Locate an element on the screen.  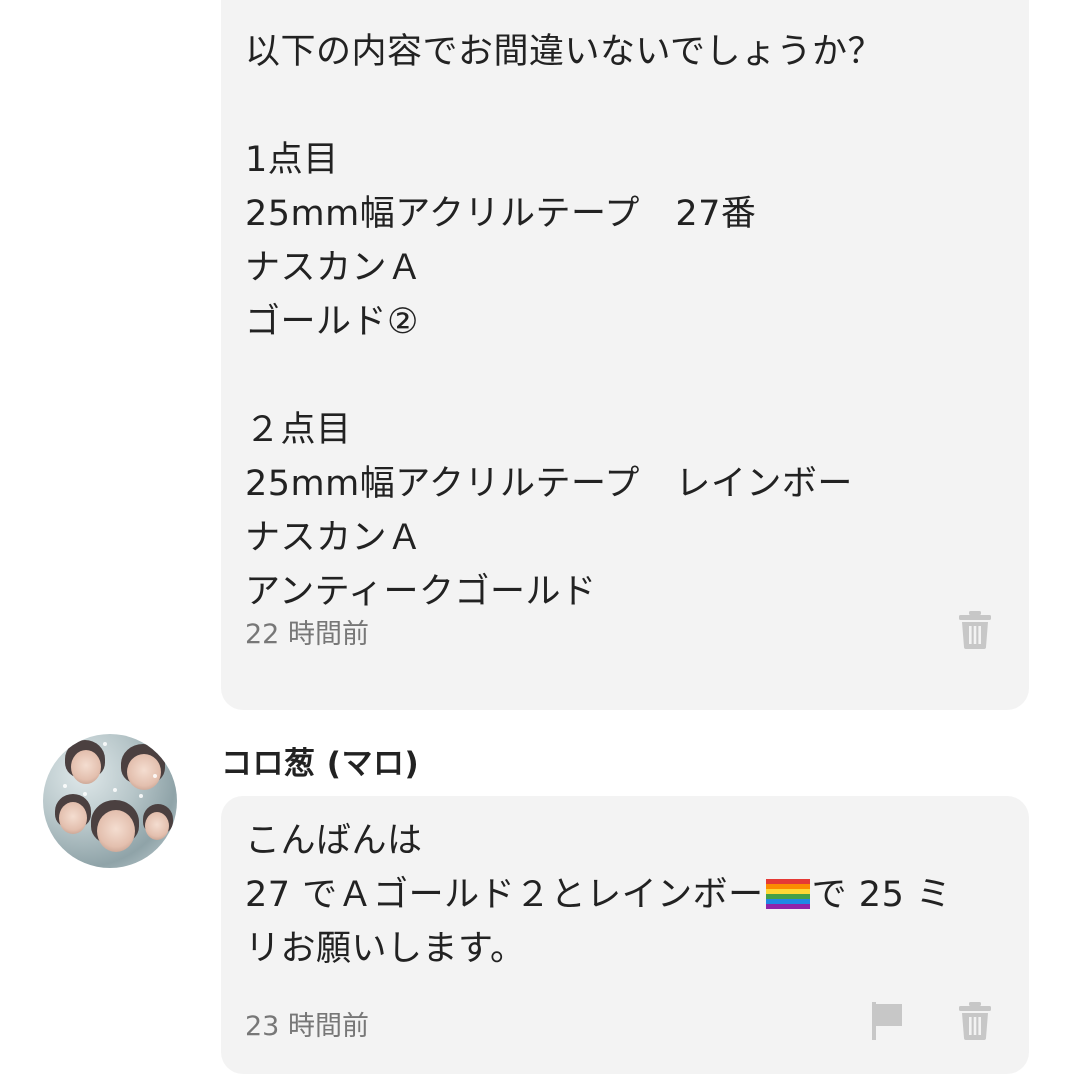
report-button is located at coordinates (887, 1021).